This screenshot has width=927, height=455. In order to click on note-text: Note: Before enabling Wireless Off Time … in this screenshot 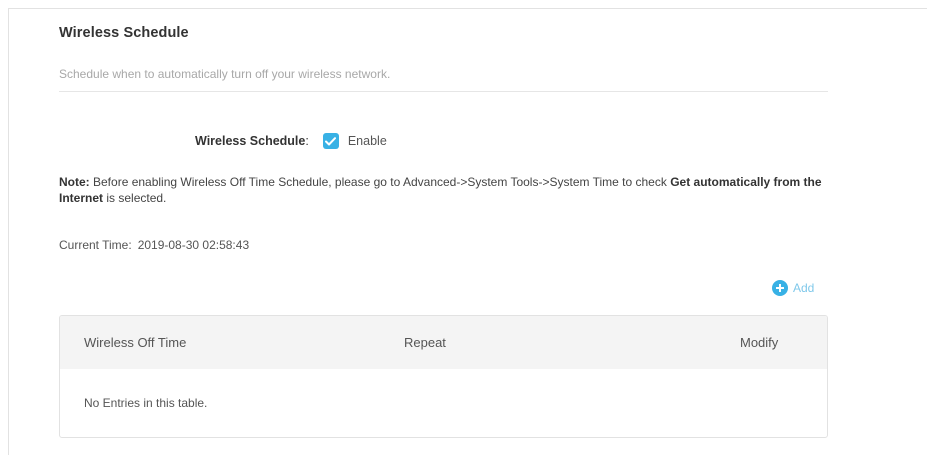, I will do `click(449, 190)`.